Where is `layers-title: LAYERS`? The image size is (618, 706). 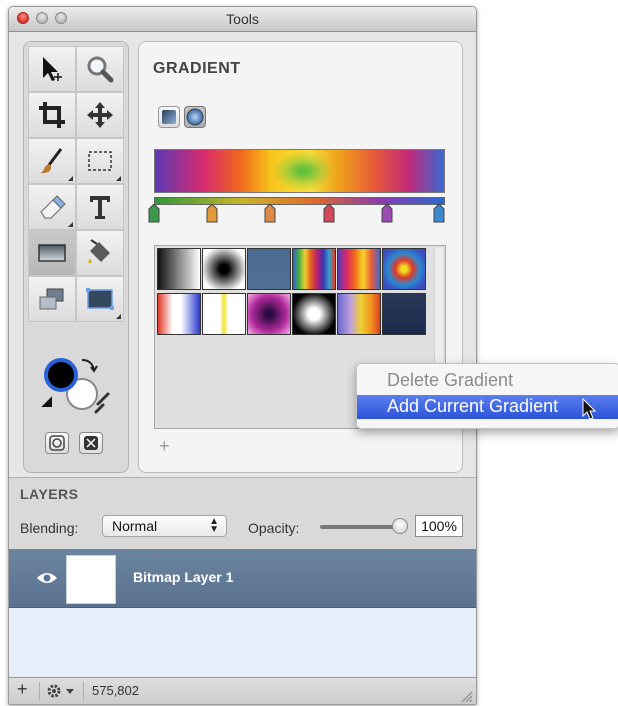
layers-title: LAYERS is located at coordinates (49, 494).